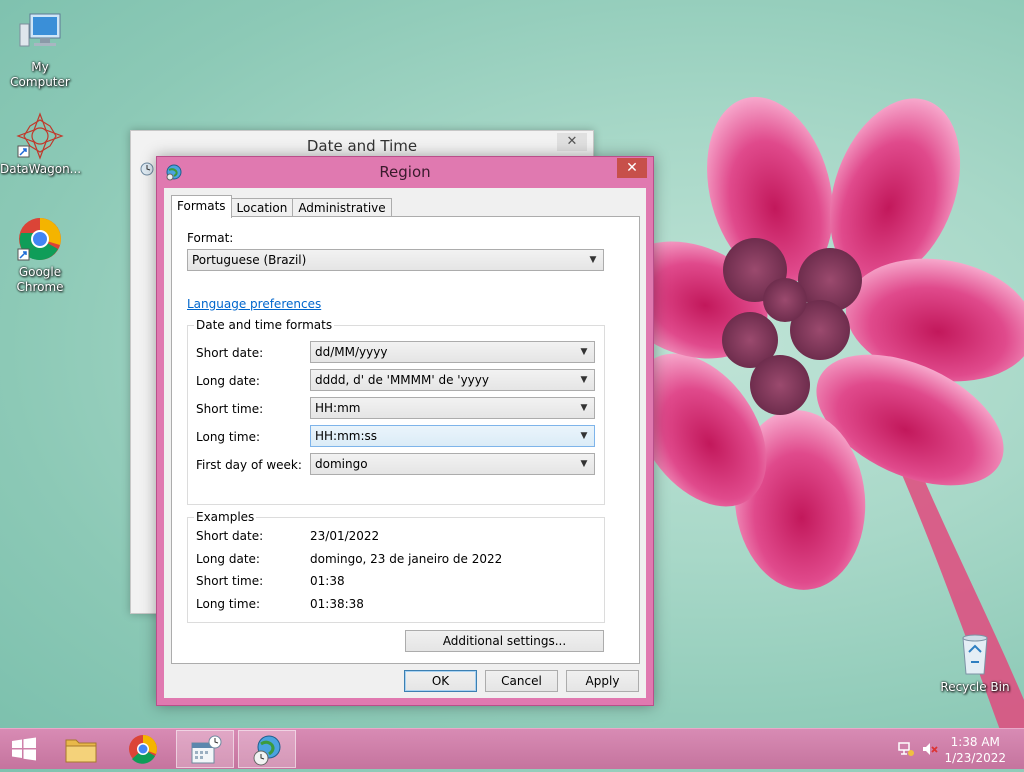 The height and width of the screenshot is (772, 1024). I want to click on long-date-label: Long date:, so click(228, 381).